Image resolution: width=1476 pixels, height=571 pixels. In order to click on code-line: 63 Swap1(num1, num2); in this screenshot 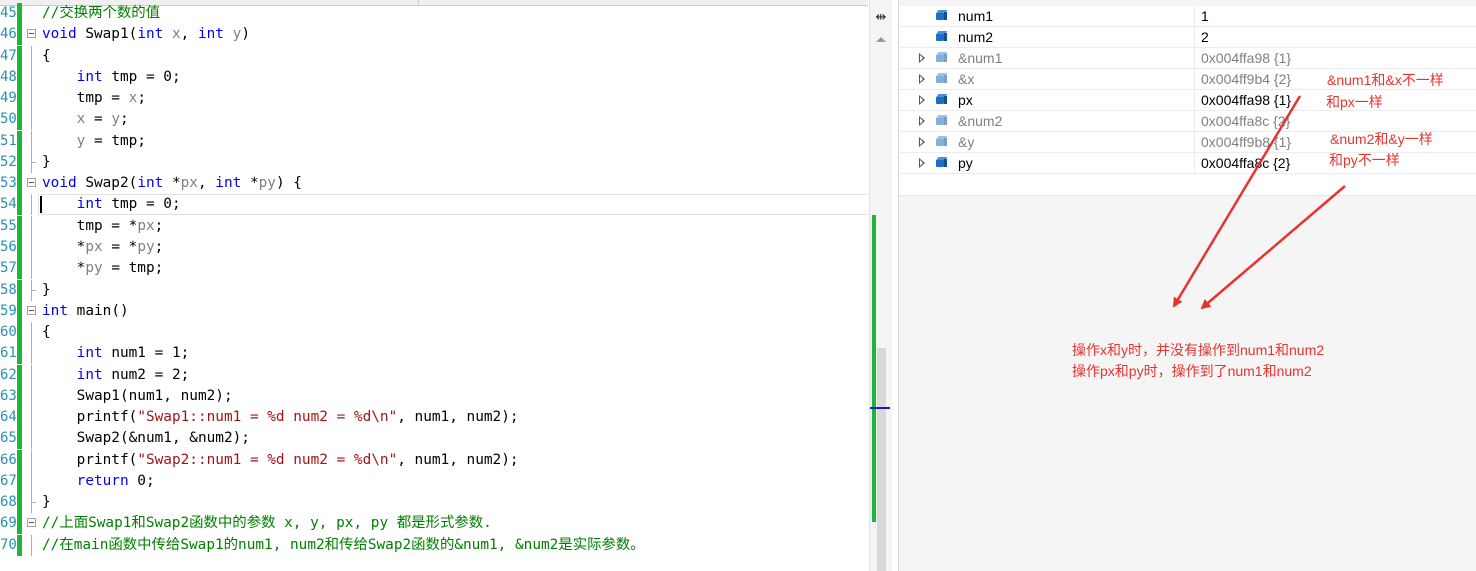, I will do `click(434, 396)`.